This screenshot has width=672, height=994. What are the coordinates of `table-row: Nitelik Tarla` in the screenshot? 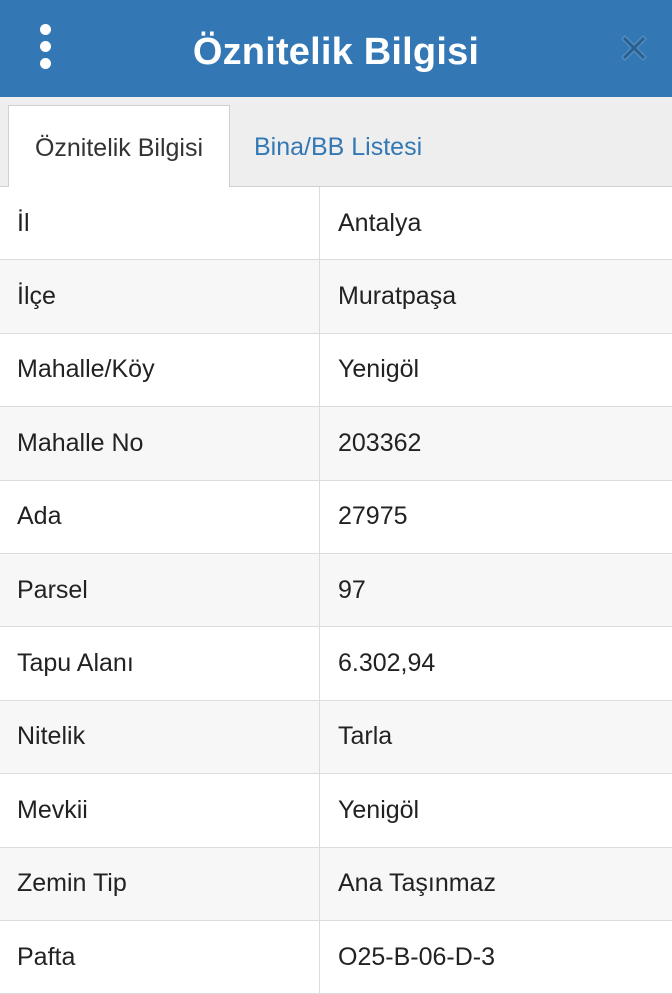 It's located at (336, 737).